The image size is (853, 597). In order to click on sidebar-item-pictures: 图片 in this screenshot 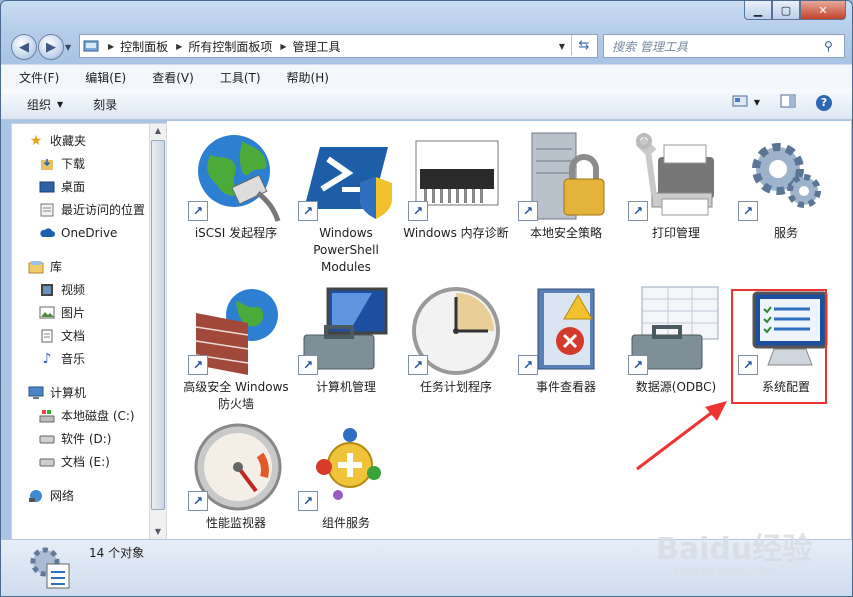, I will do `click(81, 312)`.